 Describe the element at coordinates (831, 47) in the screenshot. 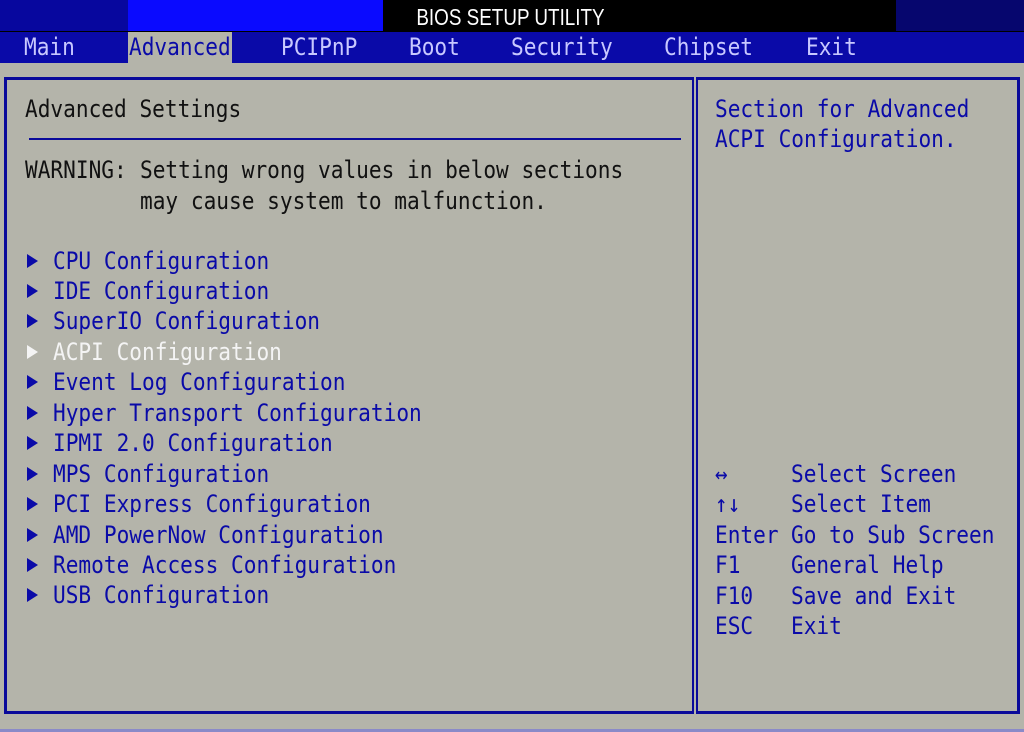

I see `tab-exit: Exit` at that location.